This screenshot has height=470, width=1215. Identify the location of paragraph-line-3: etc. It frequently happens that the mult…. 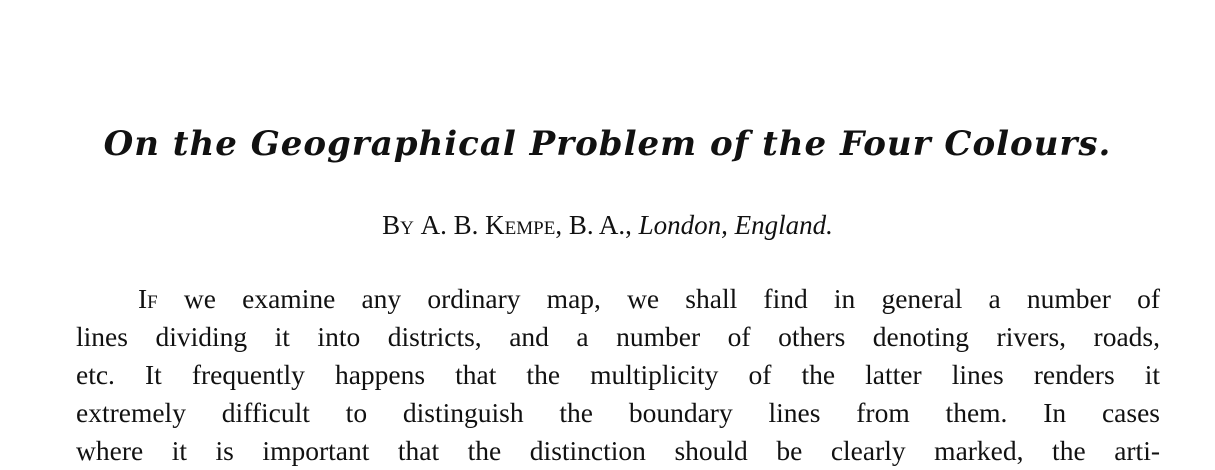
(618, 374).